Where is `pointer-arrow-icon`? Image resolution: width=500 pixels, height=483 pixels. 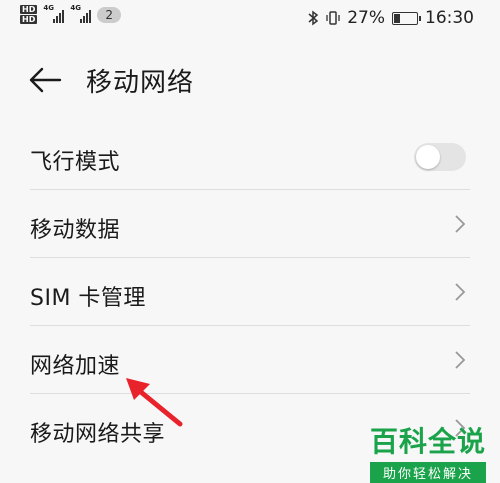
pointer-arrow-icon is located at coordinates (154, 402).